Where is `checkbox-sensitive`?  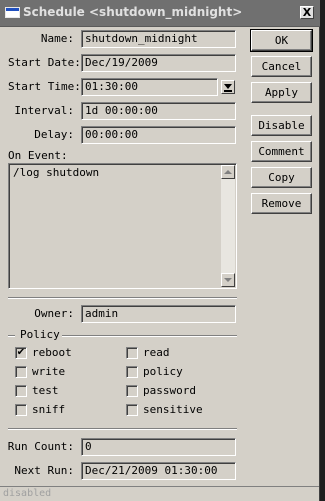
checkbox-sensitive is located at coordinates (132, 410).